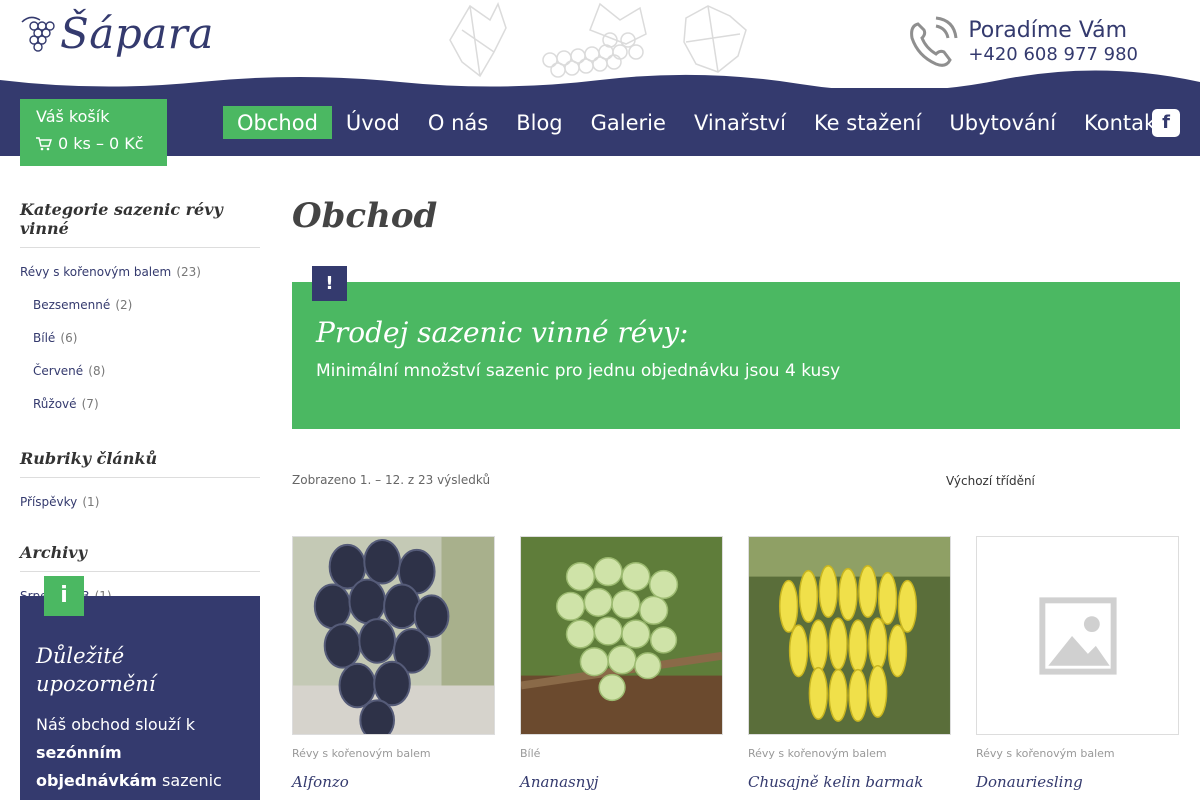  Describe the element at coordinates (621, 782) in the screenshot. I see `product-name: Ananasnyj` at that location.